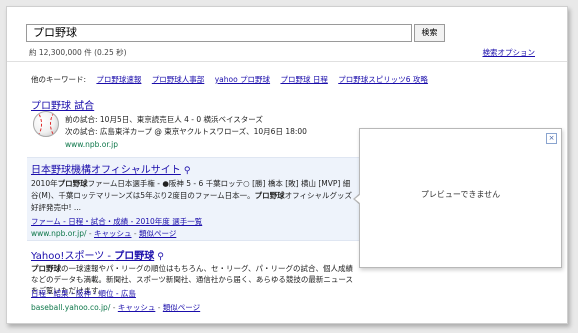  Describe the element at coordinates (78, 52) in the screenshot. I see `result-count: 約 12,300,000 件 (0.25 秒)` at that location.